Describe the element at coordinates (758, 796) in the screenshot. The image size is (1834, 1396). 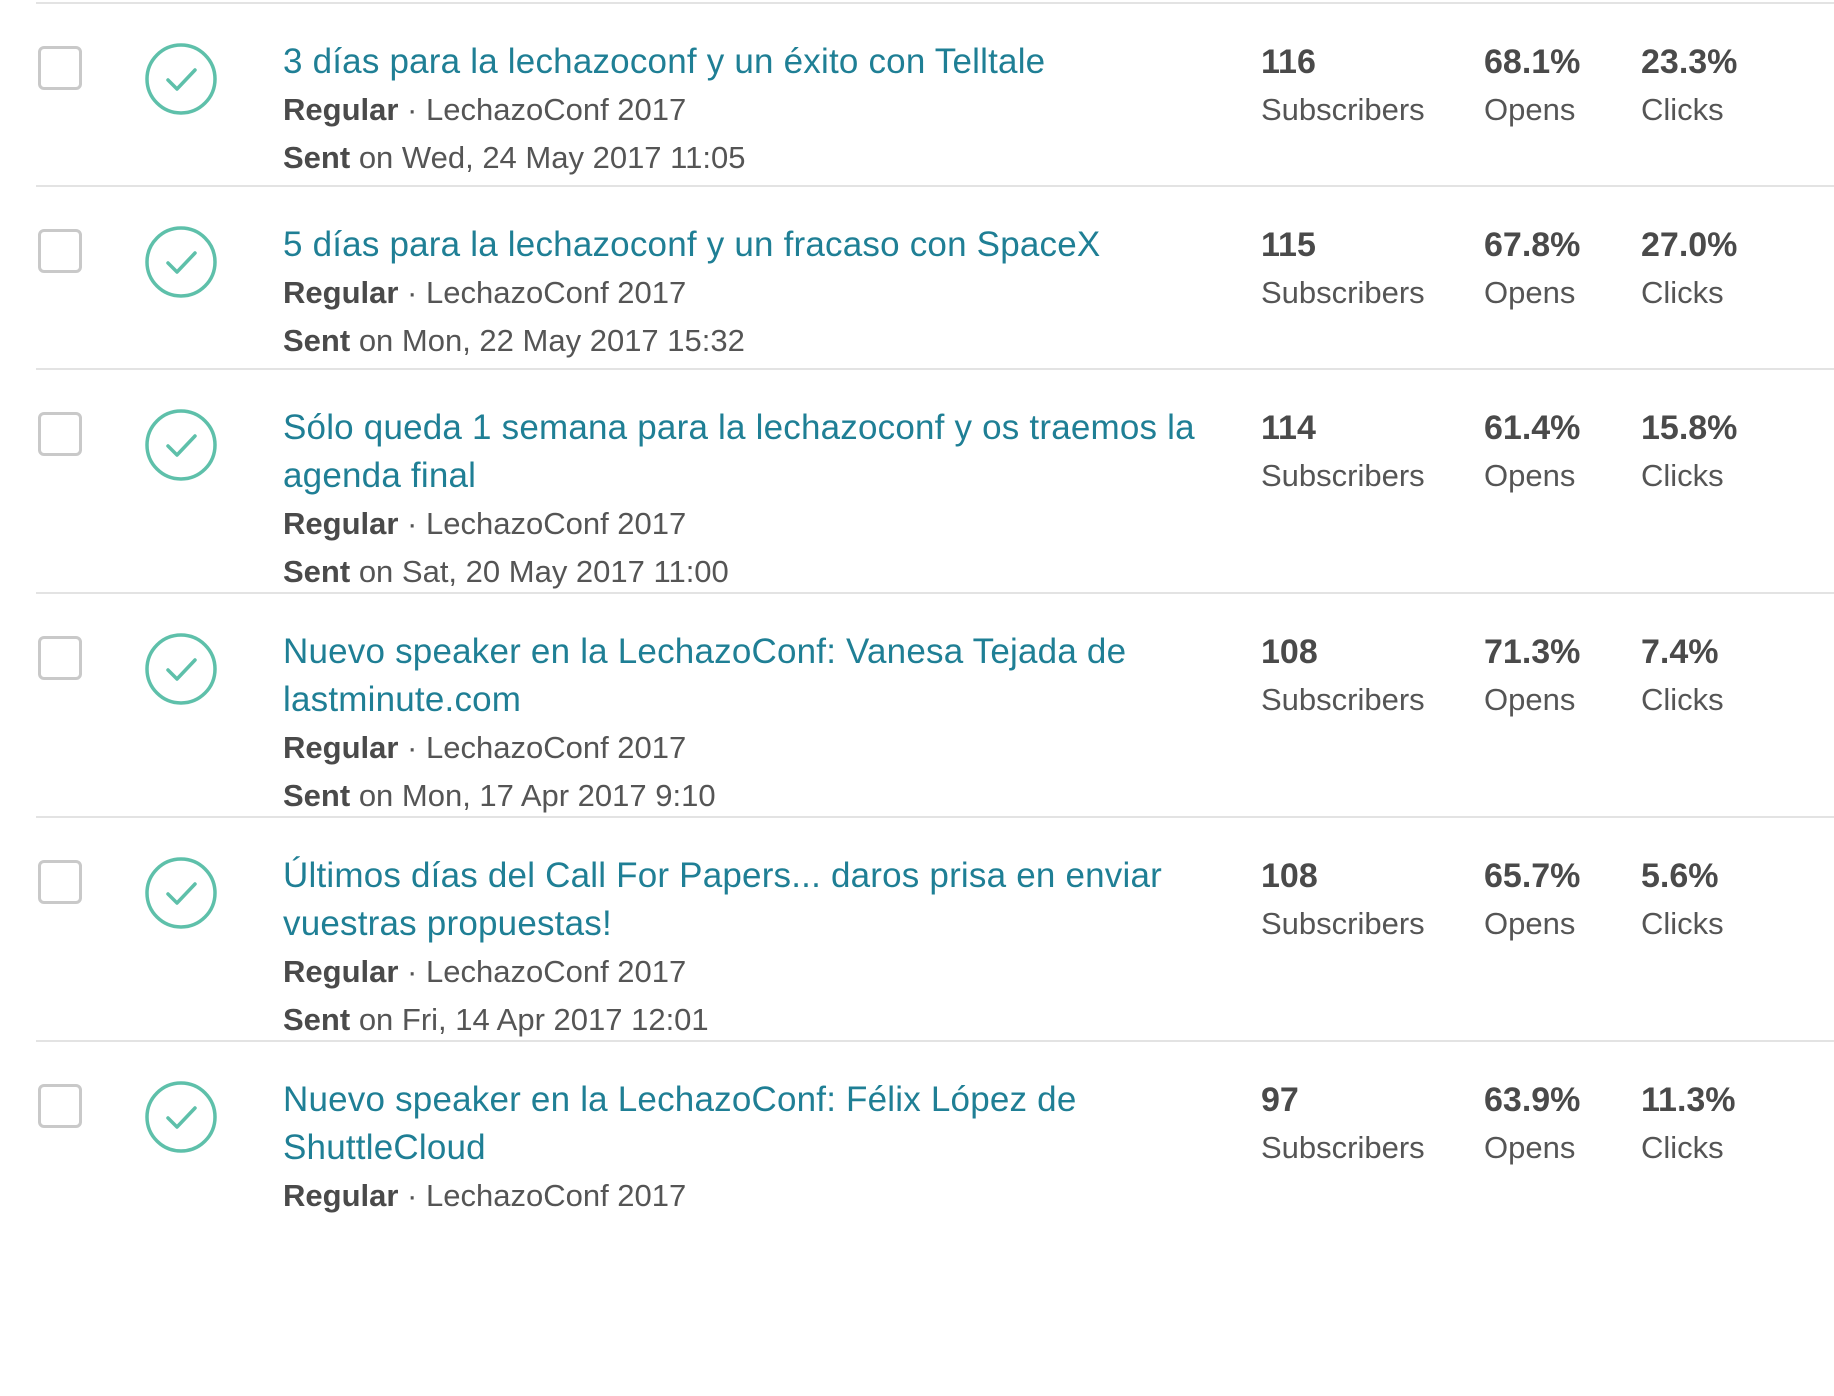
I see `campaign-sent-line: Sent on Mon, 17 Apr 2017 9:10` at that location.